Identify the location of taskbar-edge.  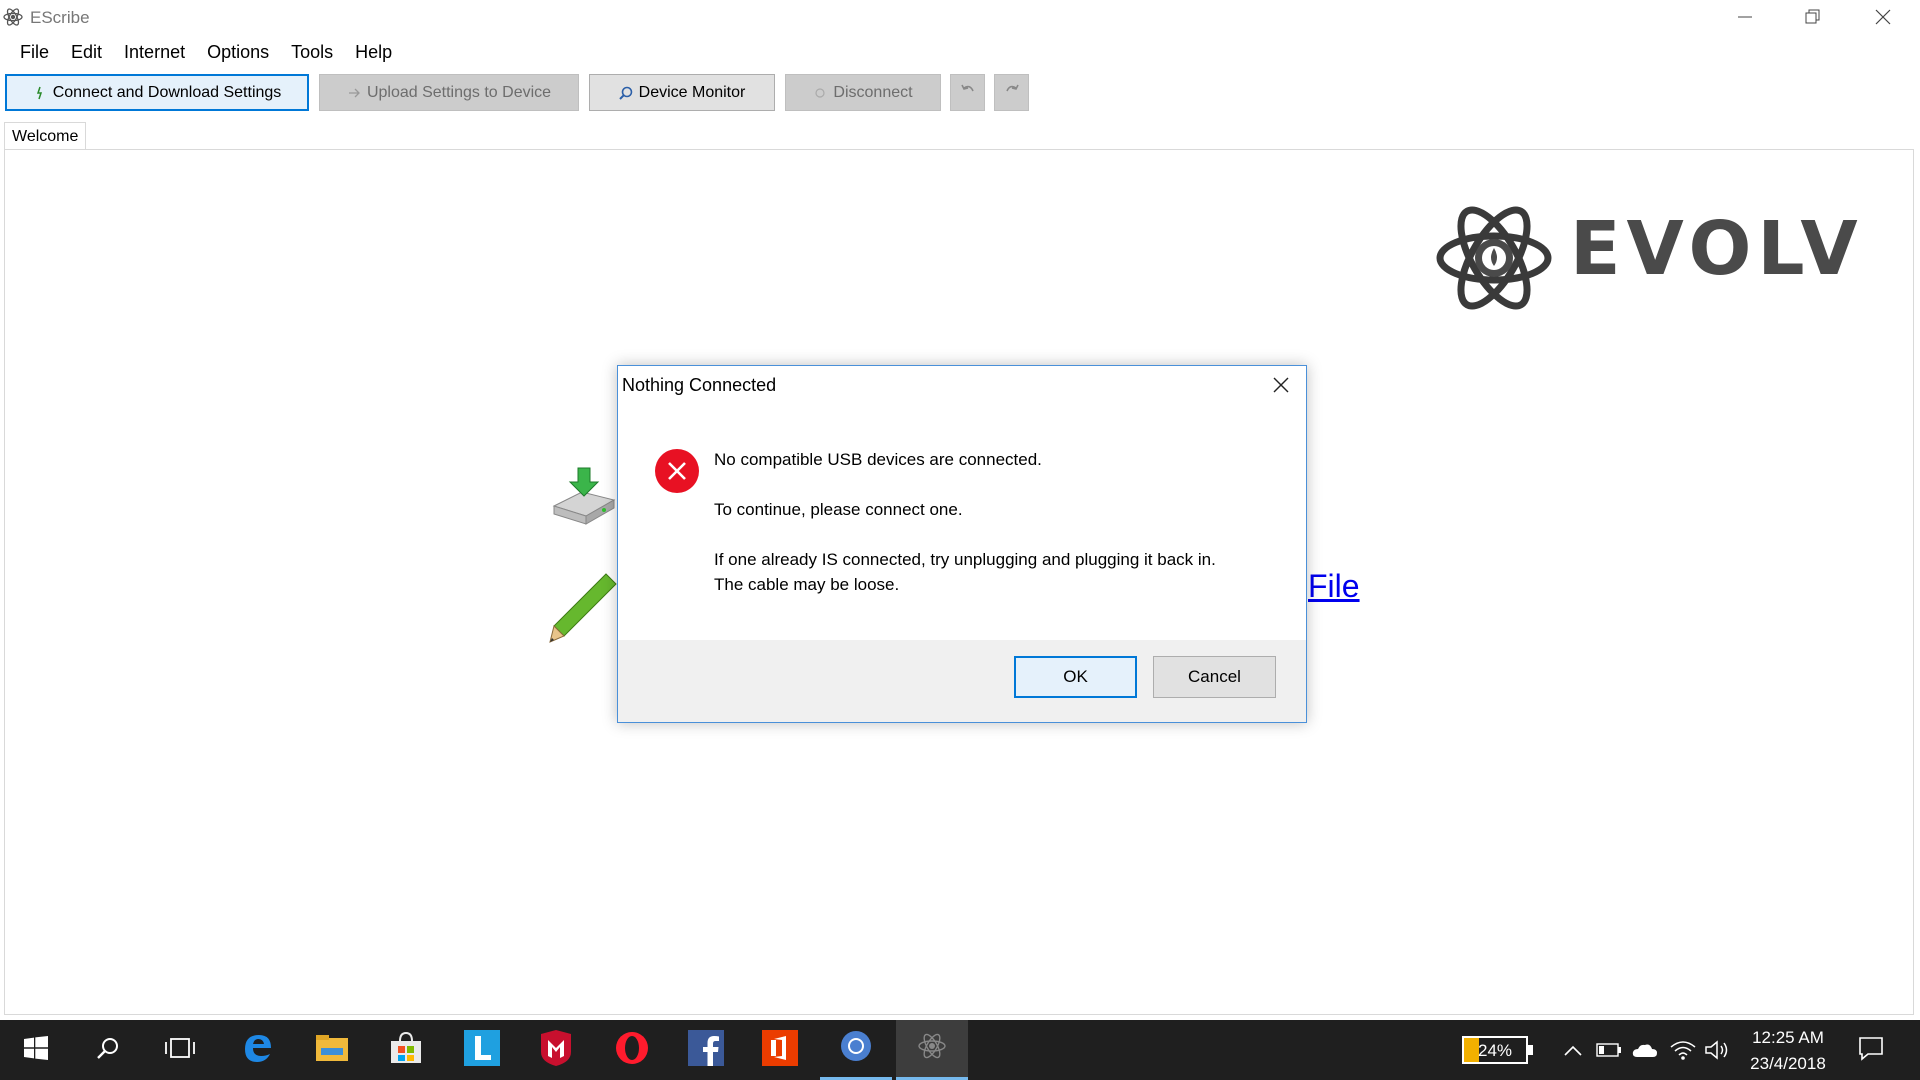
(258, 1050).